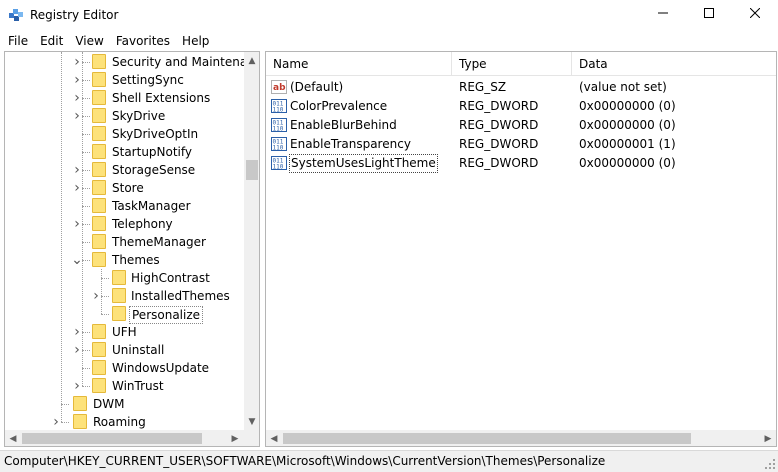 The image size is (778, 472). What do you see at coordinates (124, 224) in the screenshot?
I see `tree-node: › Telephony` at bounding box center [124, 224].